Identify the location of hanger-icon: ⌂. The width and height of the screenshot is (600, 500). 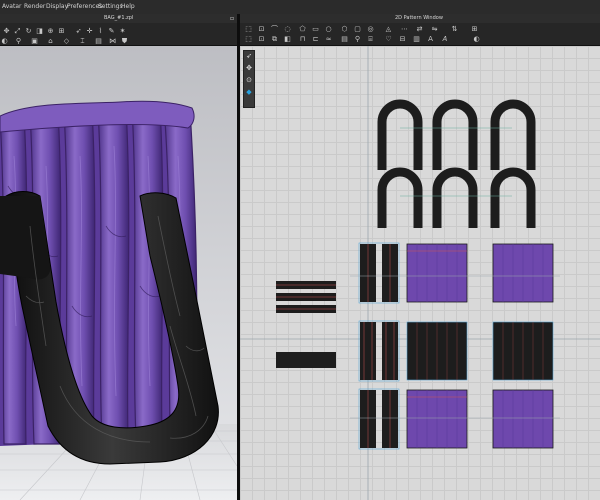
(50, 41).